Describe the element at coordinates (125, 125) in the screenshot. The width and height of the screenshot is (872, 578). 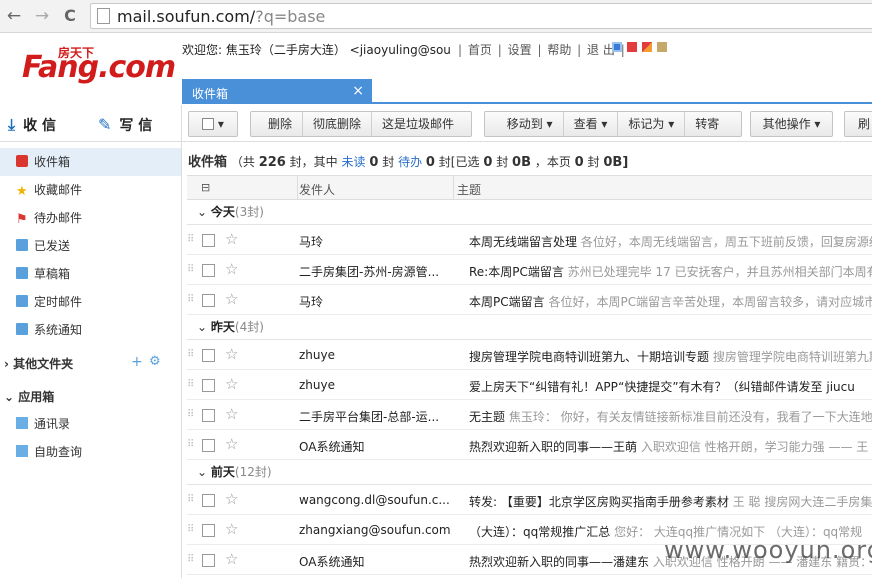
I see `write-button: ✎ 写 信` at that location.